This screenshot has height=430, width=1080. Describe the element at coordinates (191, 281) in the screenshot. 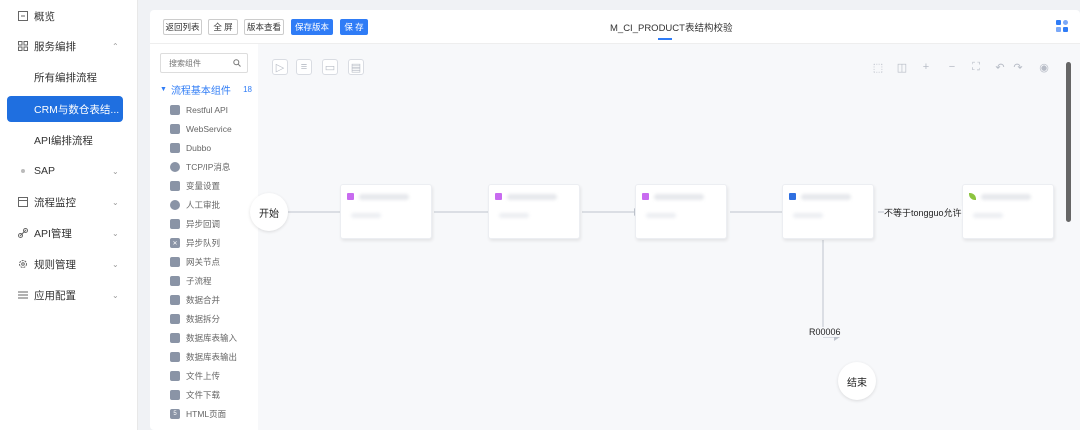

I see `component-item: 子流程` at that location.